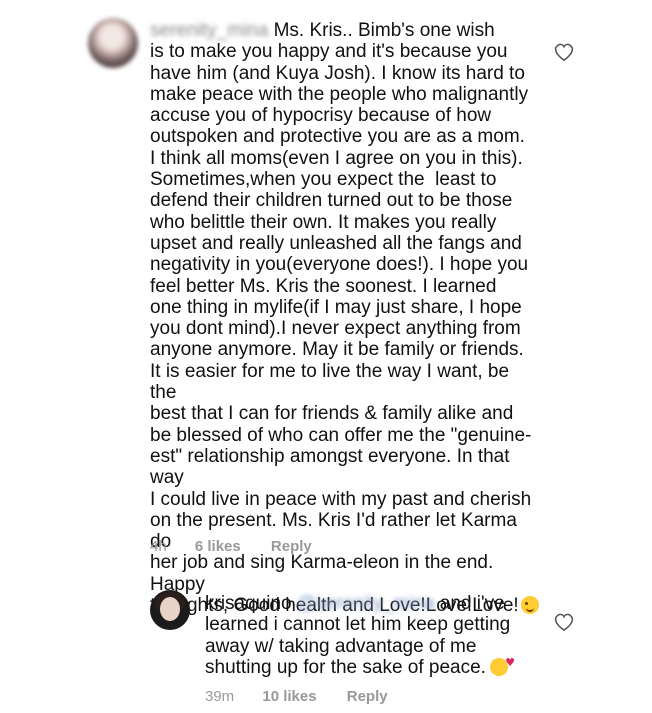 The height and width of the screenshot is (713, 652). What do you see at coordinates (158, 546) in the screenshot?
I see `comment-time: 4h` at bounding box center [158, 546].